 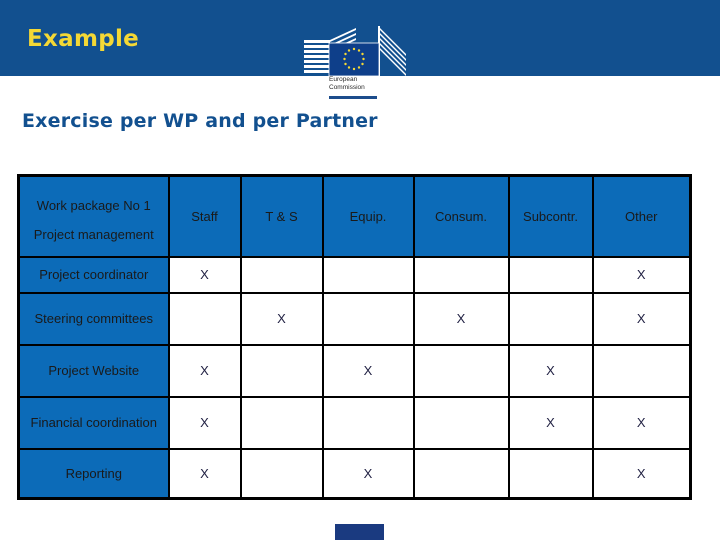 I want to click on footer-bar, so click(x=359, y=532).